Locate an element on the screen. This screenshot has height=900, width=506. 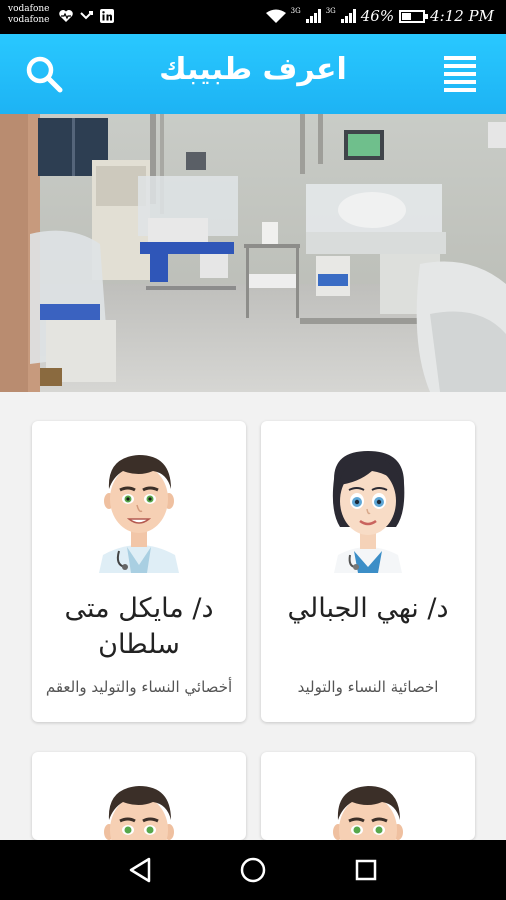
recents-icon is located at coordinates (366, 870).